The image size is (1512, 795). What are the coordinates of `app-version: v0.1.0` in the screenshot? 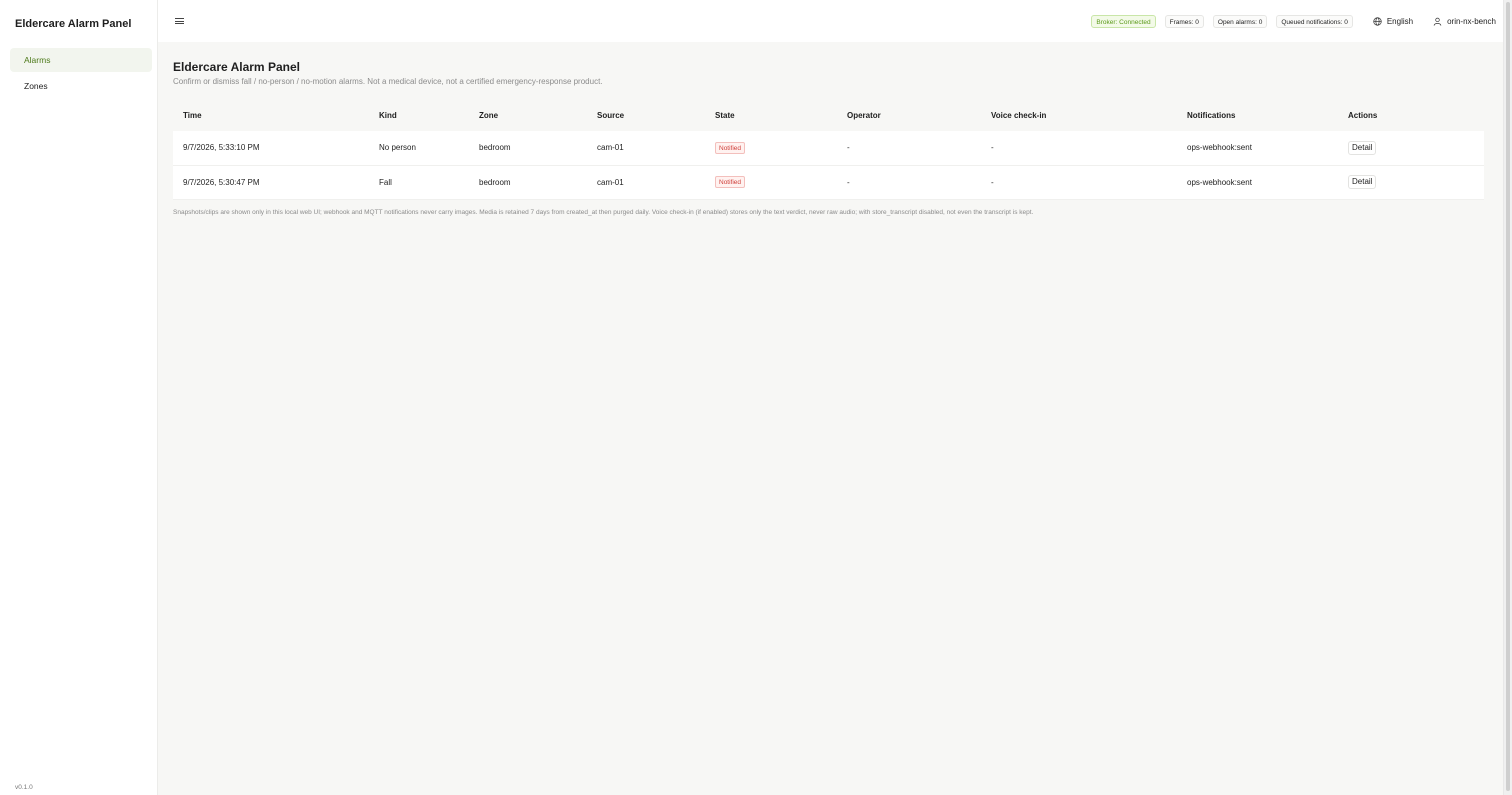 It's located at (24, 787).